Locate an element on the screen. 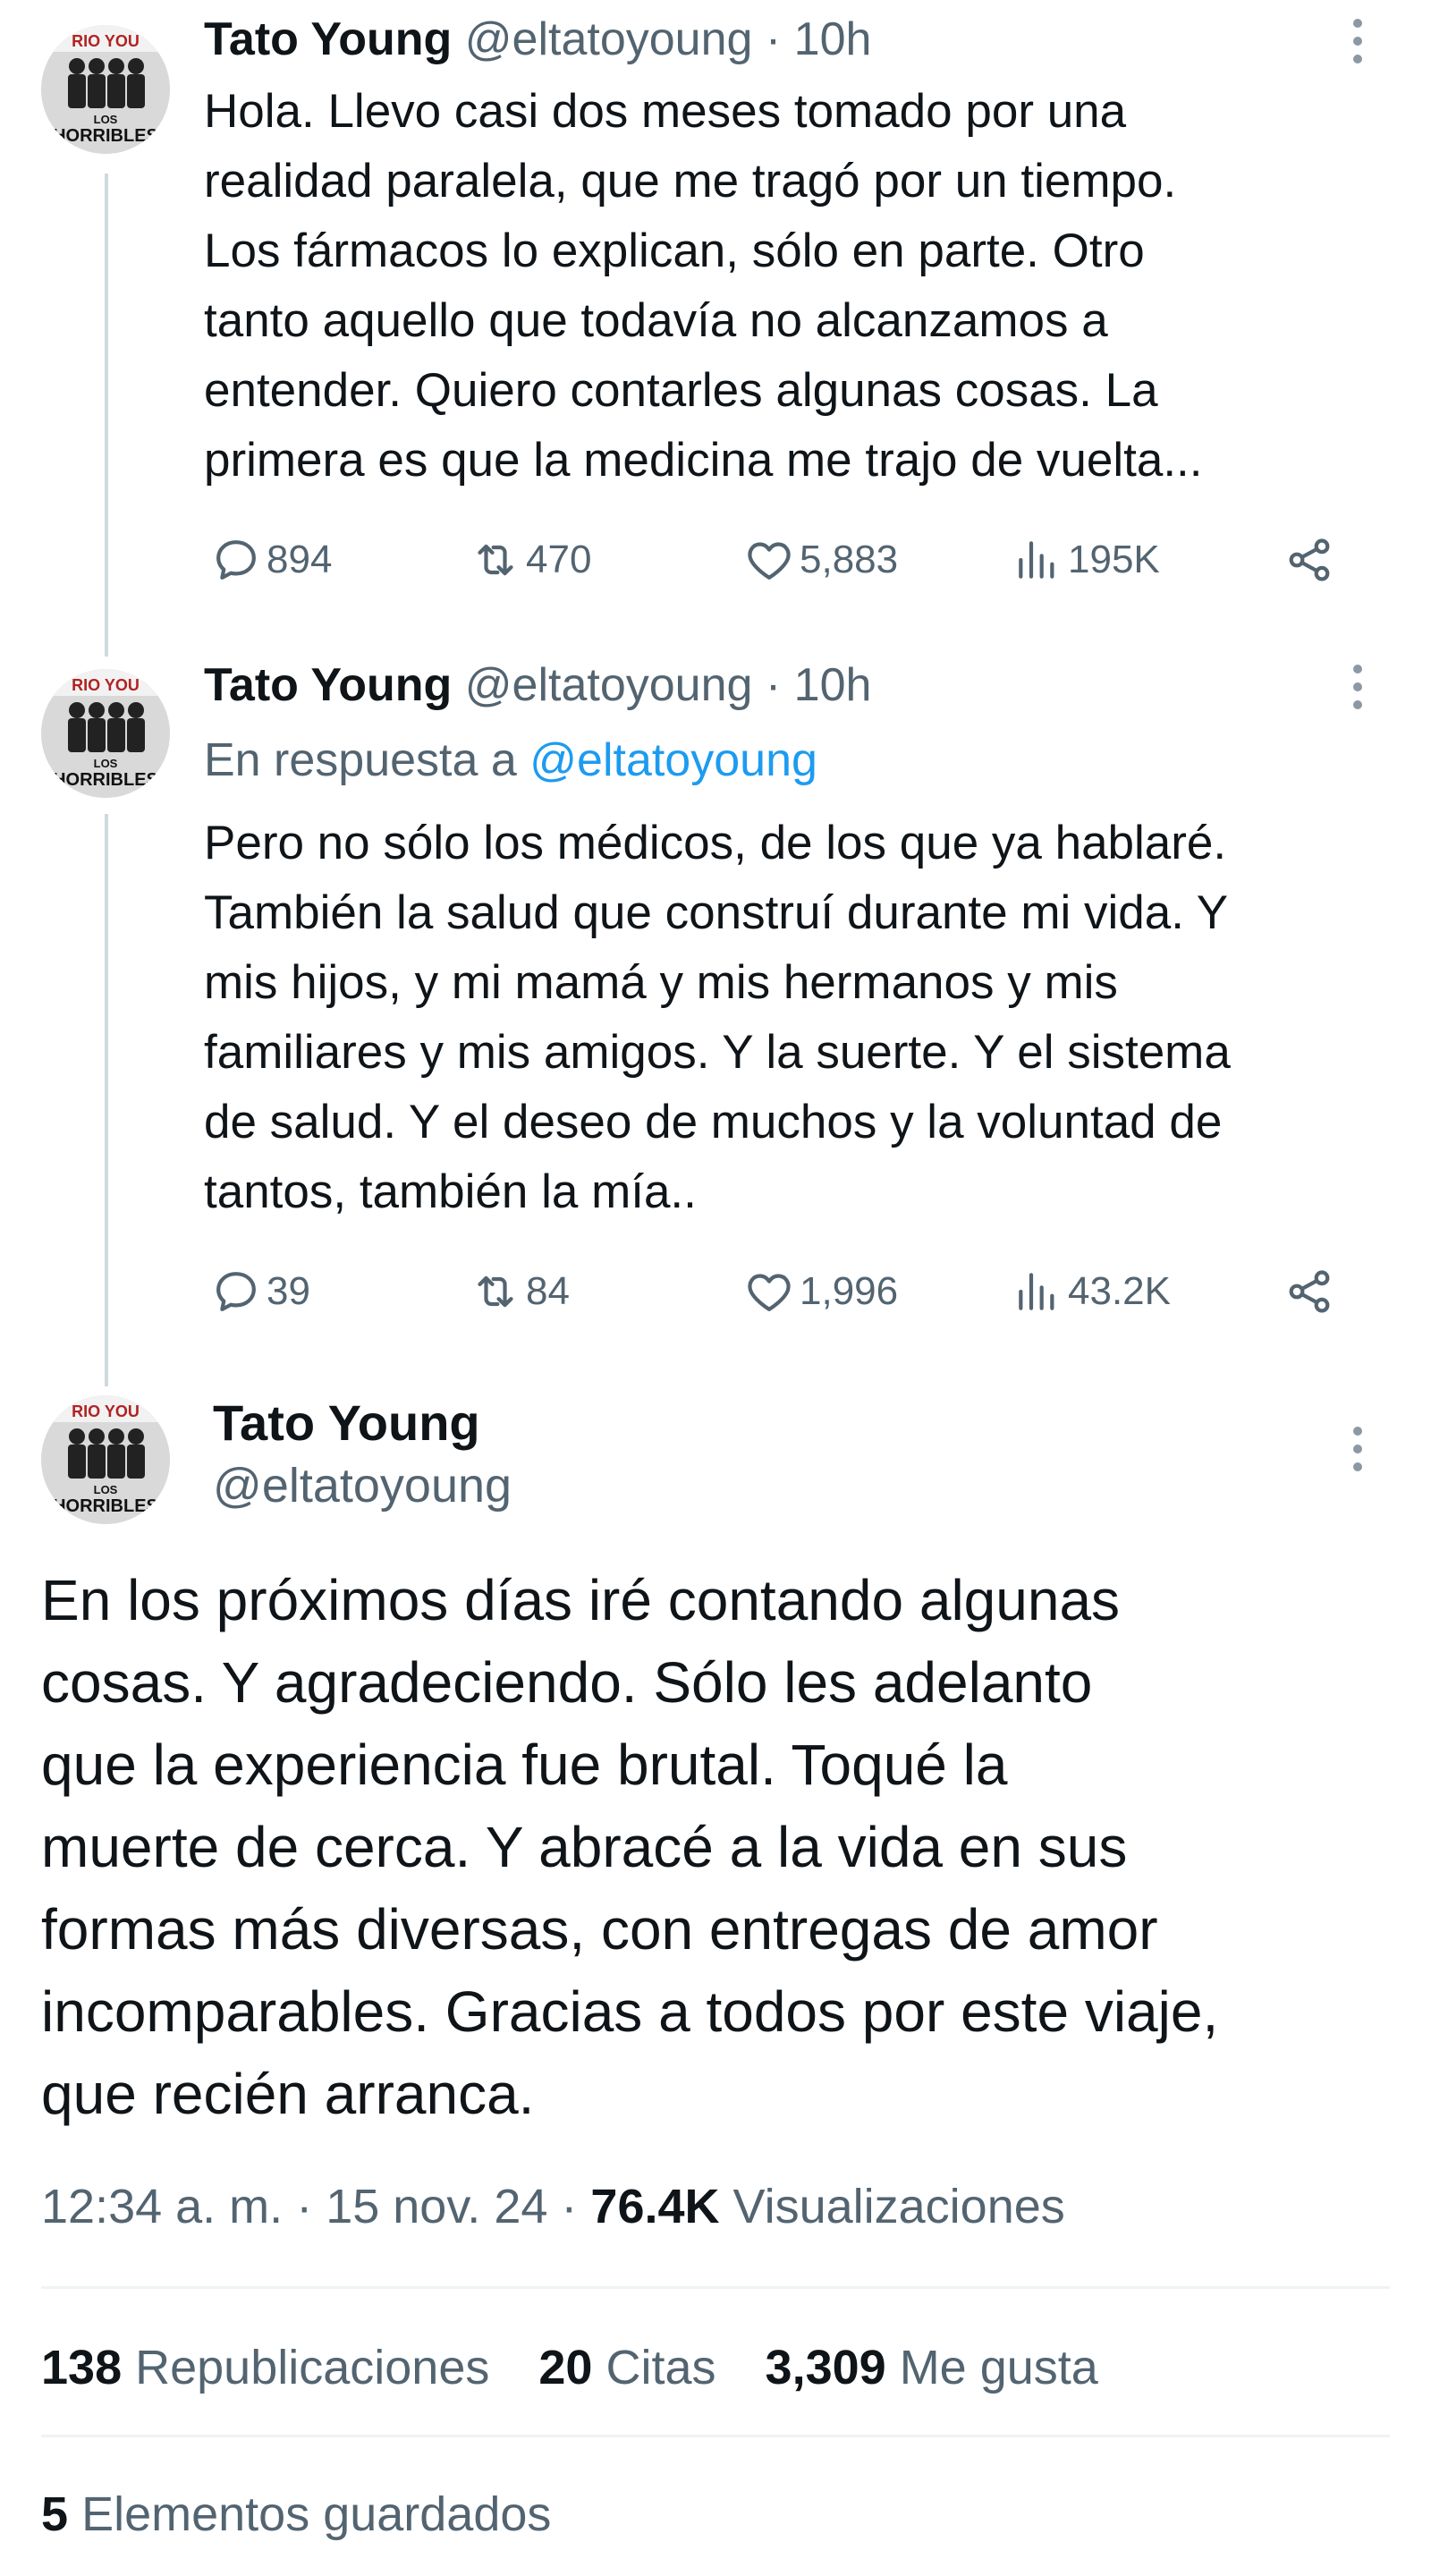 The width and height of the screenshot is (1431, 2576). reply-handle-link: @eltatoyoung is located at coordinates (673, 760).